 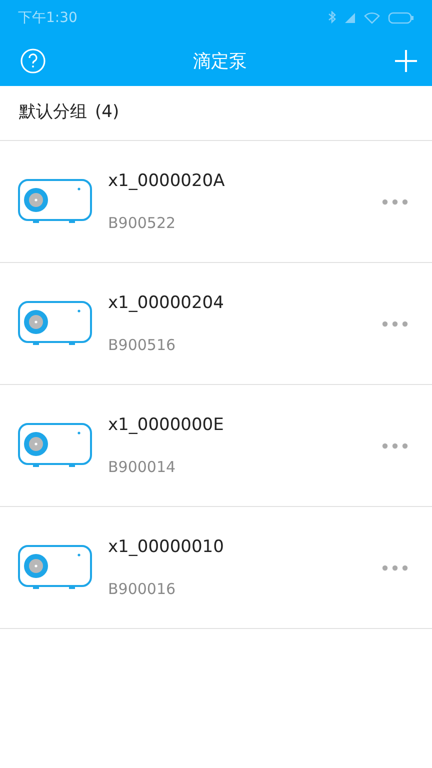 I want to click on help-icon, so click(x=33, y=61).